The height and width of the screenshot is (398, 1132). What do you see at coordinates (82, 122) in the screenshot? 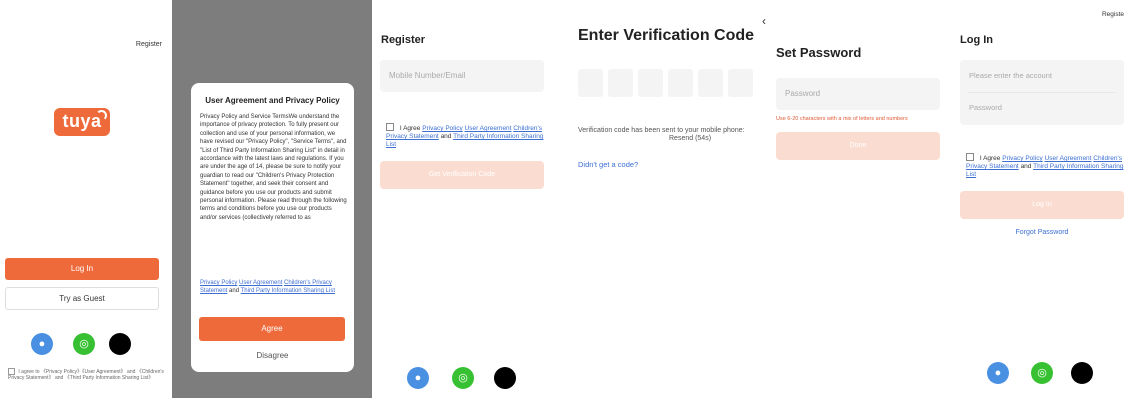
I see `tuya-logo: tuya` at bounding box center [82, 122].